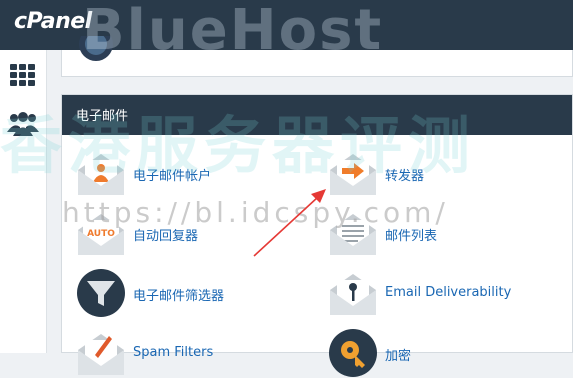 The image size is (573, 378). Describe the element at coordinates (317, 115) in the screenshot. I see `section-header: 电子邮件` at that location.